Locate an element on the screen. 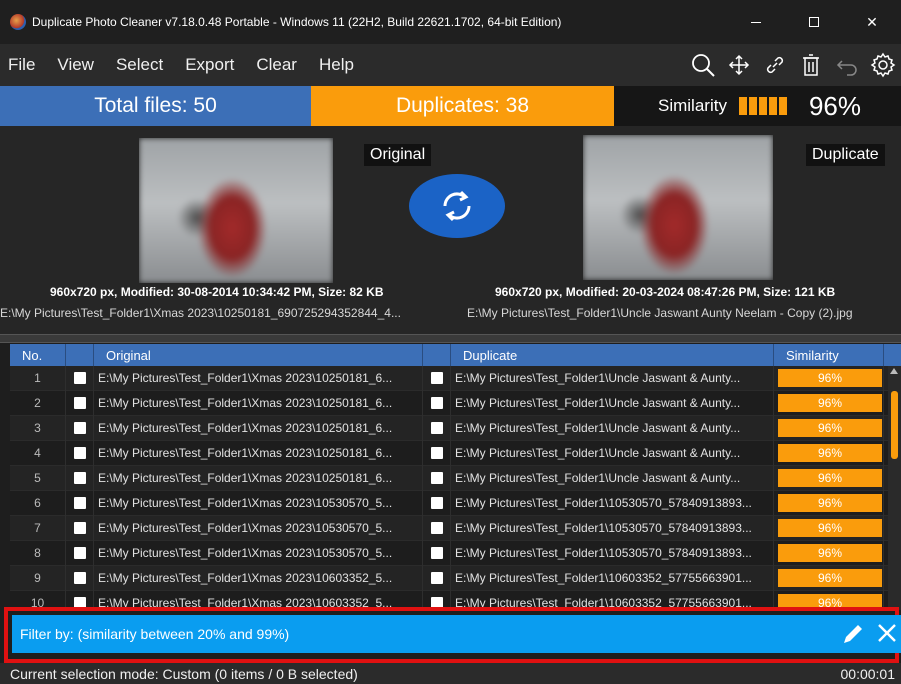  panel-splitter is located at coordinates (450, 338).